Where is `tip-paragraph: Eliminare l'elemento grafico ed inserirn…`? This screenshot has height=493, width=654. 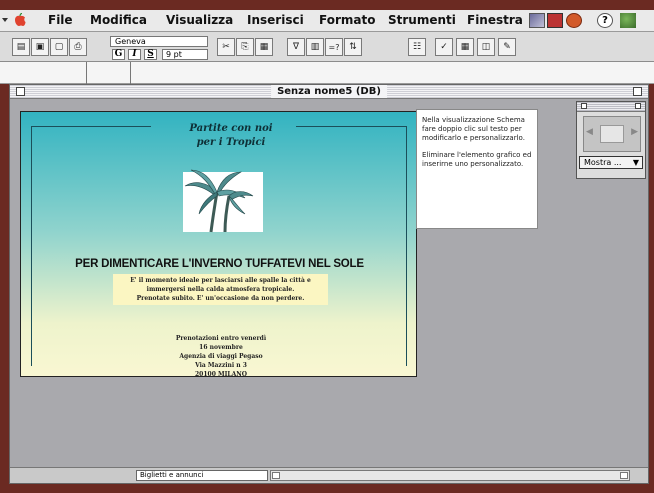 tip-paragraph: Eliminare l'elemento grafico ed inserirn… is located at coordinates (477, 159).